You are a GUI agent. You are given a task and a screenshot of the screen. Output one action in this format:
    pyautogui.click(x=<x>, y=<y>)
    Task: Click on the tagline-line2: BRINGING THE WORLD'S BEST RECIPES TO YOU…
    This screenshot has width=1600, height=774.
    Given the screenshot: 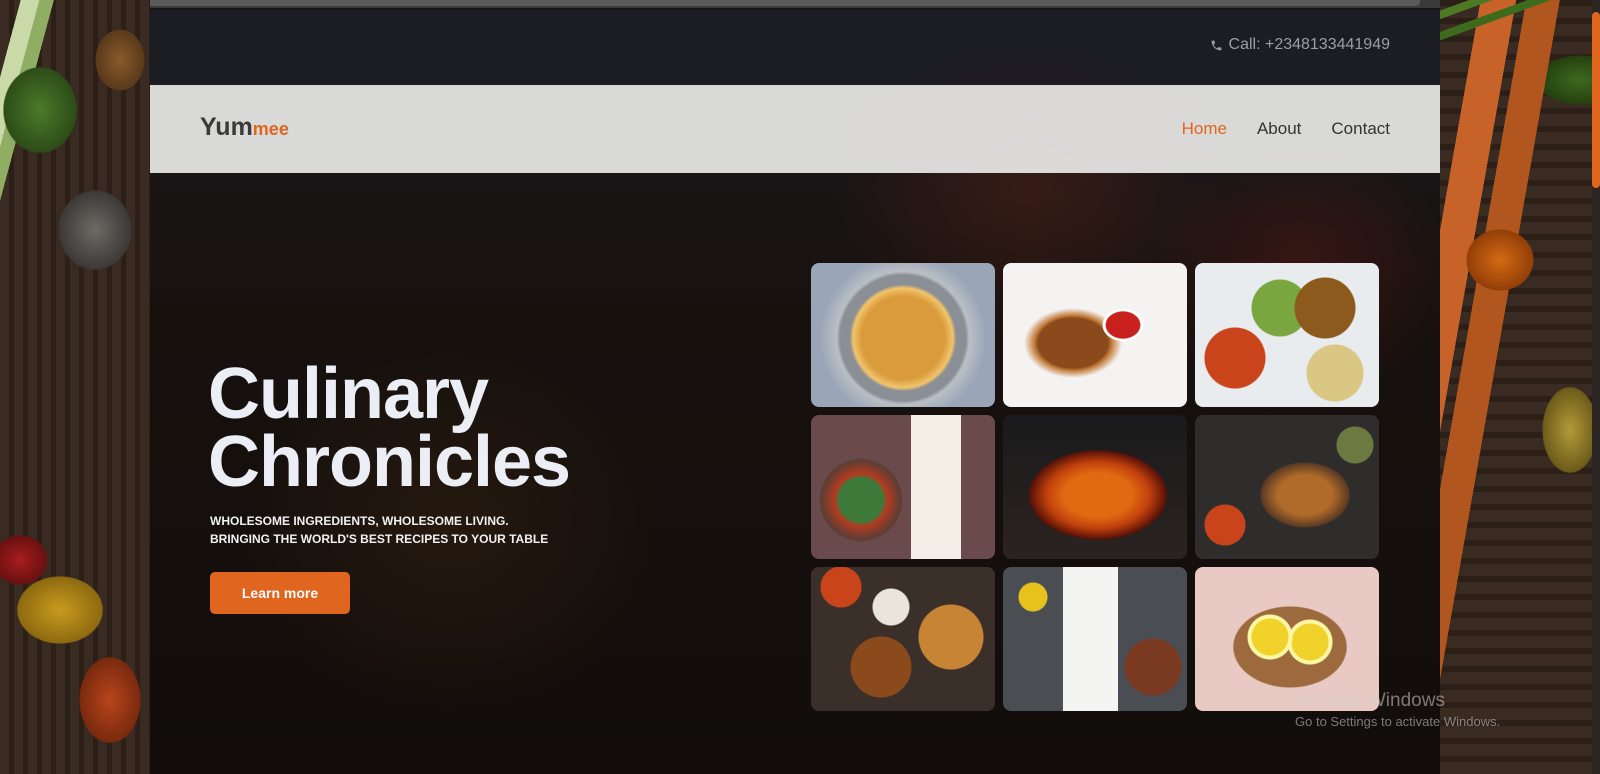 What is the action you would take?
    pyautogui.click(x=379, y=539)
    